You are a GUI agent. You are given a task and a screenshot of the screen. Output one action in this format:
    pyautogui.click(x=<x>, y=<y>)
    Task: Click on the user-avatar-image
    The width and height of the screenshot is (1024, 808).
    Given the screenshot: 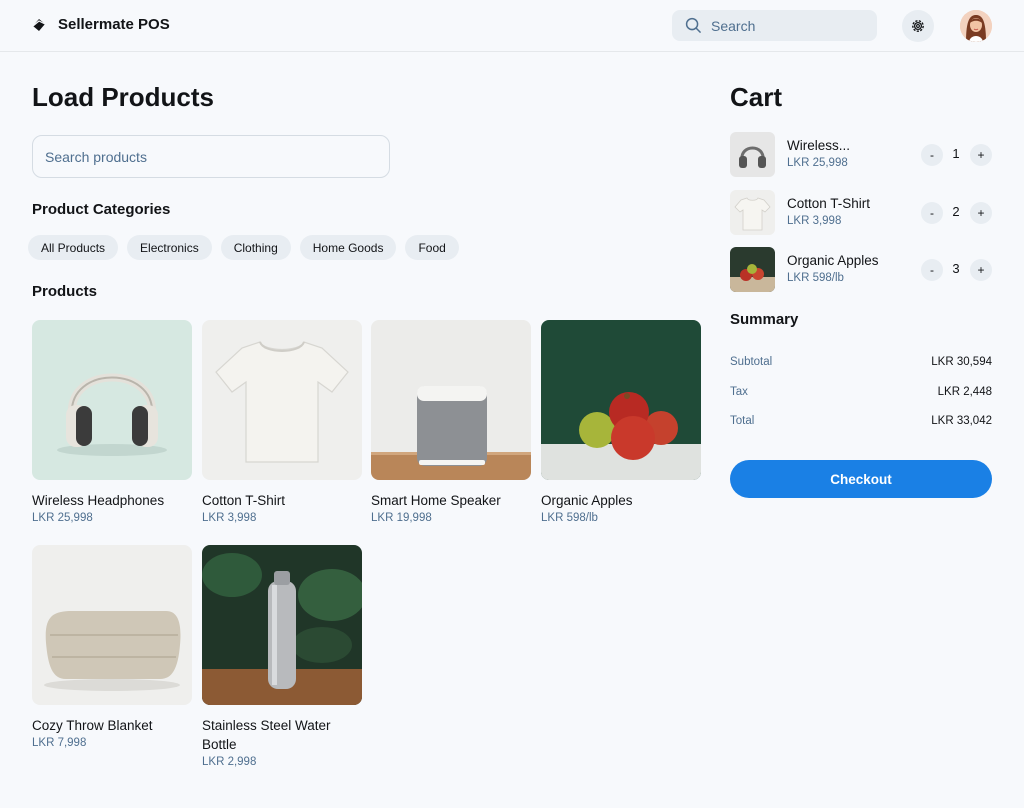 What is the action you would take?
    pyautogui.click(x=976, y=26)
    